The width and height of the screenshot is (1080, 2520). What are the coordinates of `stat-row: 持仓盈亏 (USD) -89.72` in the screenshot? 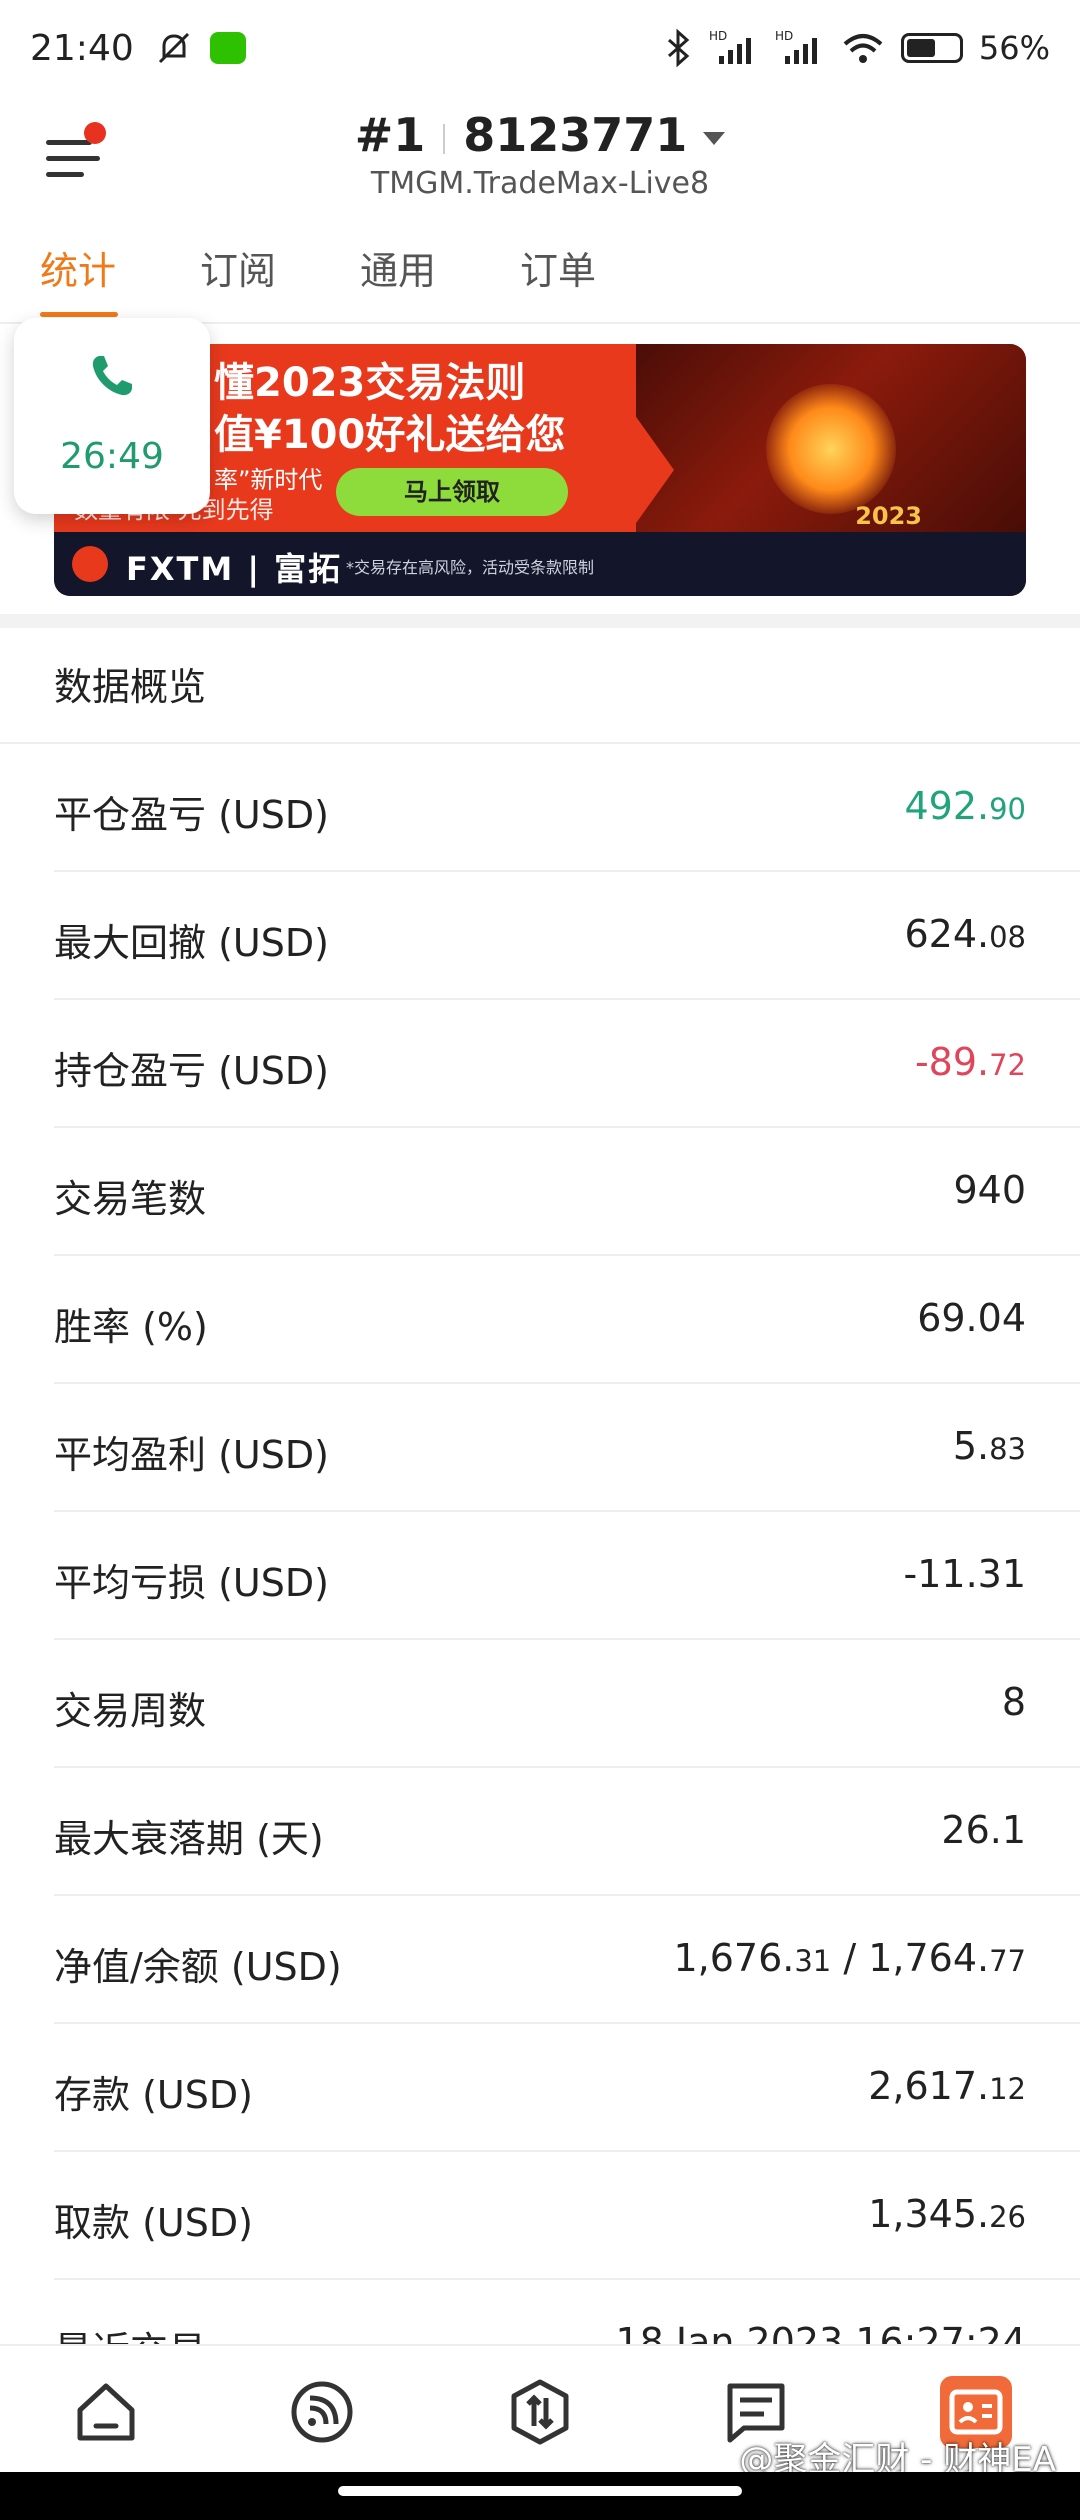 It's located at (540, 1064).